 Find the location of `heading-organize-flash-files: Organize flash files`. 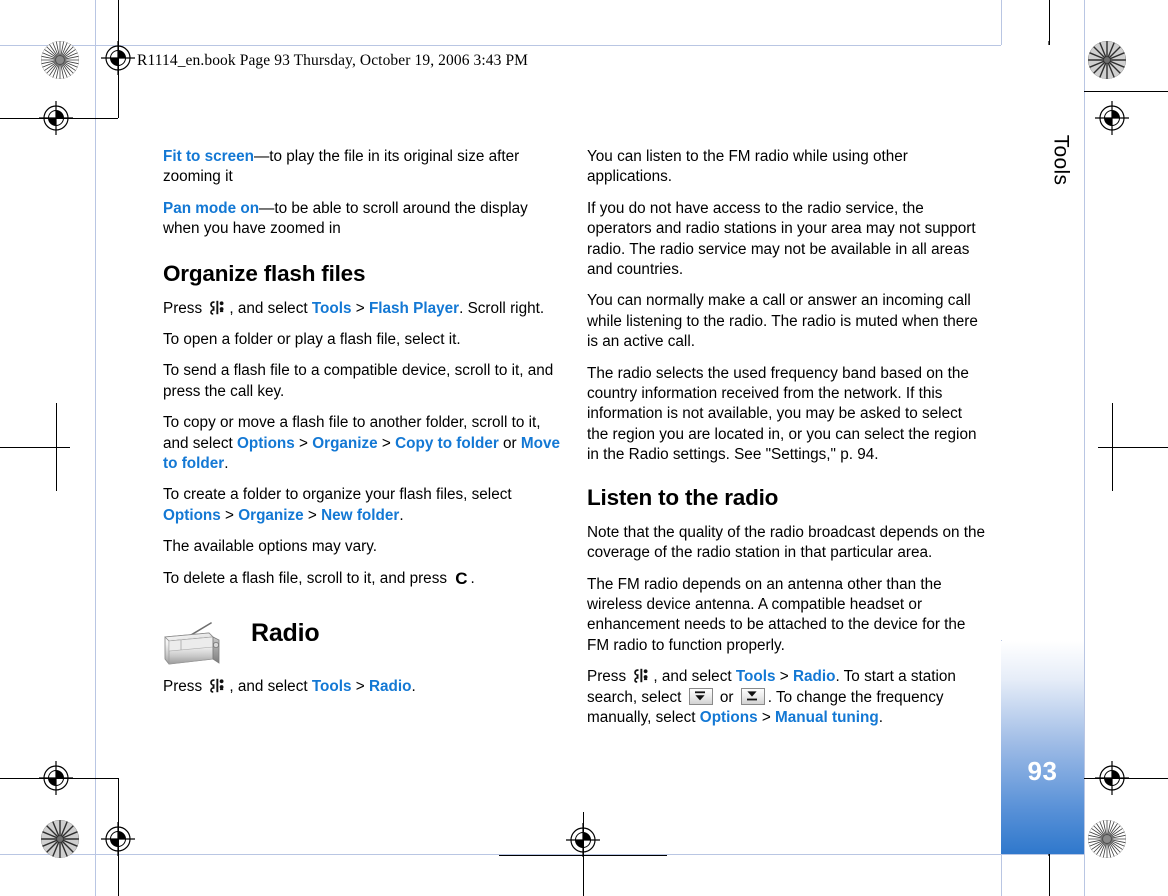

heading-organize-flash-files: Organize flash files is located at coordinates (264, 273).